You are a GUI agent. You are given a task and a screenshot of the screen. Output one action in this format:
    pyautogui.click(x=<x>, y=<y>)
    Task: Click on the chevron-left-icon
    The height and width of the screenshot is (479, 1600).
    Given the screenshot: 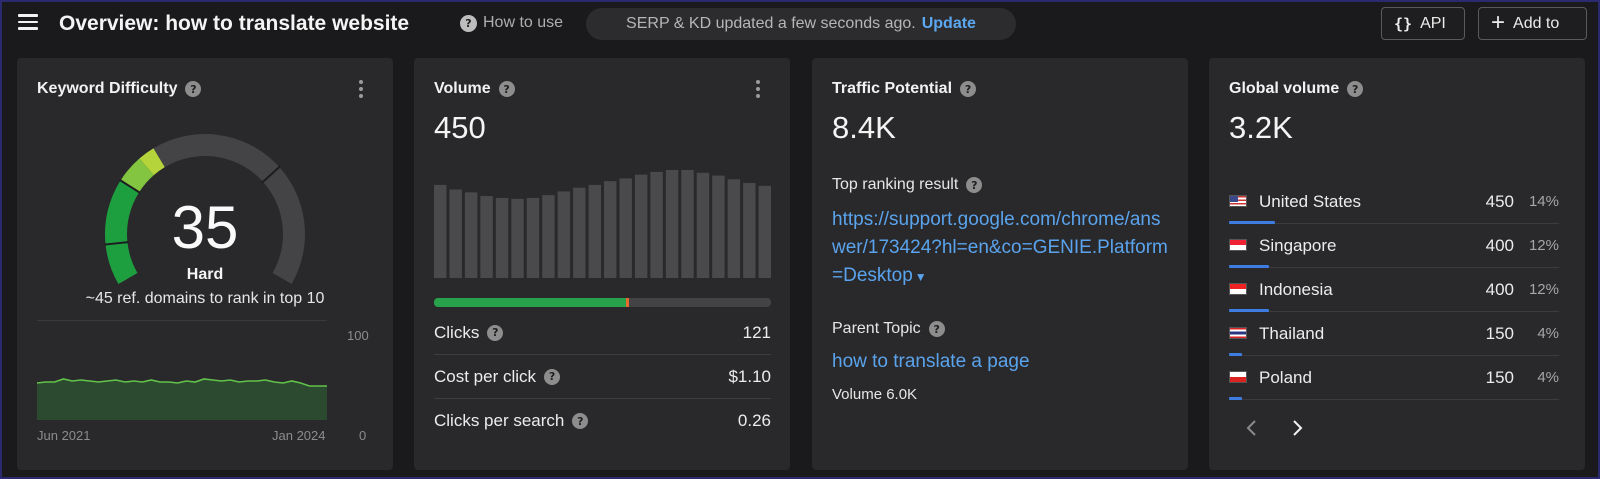 What is the action you would take?
    pyautogui.click(x=1251, y=428)
    